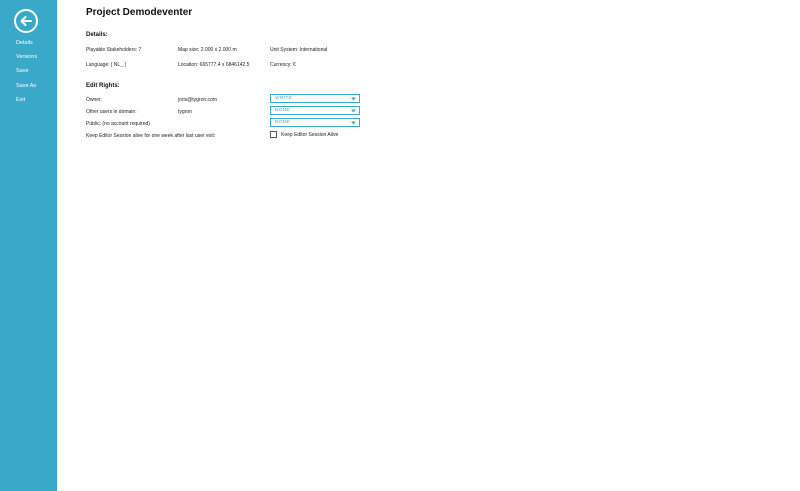 The image size is (800, 491). Describe the element at coordinates (28, 245) in the screenshot. I see `sidebar: Details Versions Save Save As Exit` at that location.